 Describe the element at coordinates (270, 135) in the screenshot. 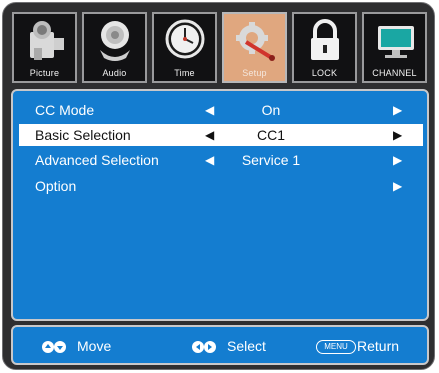

I see `option-value: CC1` at that location.